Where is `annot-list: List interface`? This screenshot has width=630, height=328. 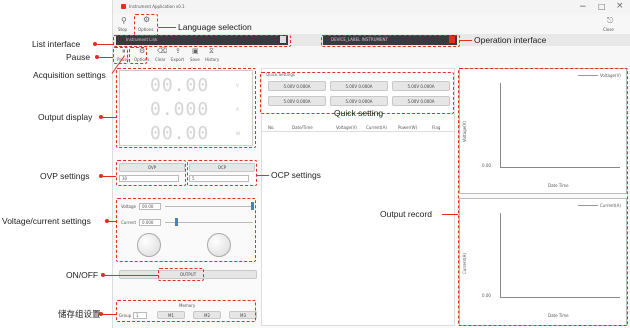 annot-list: List interface is located at coordinates (56, 44).